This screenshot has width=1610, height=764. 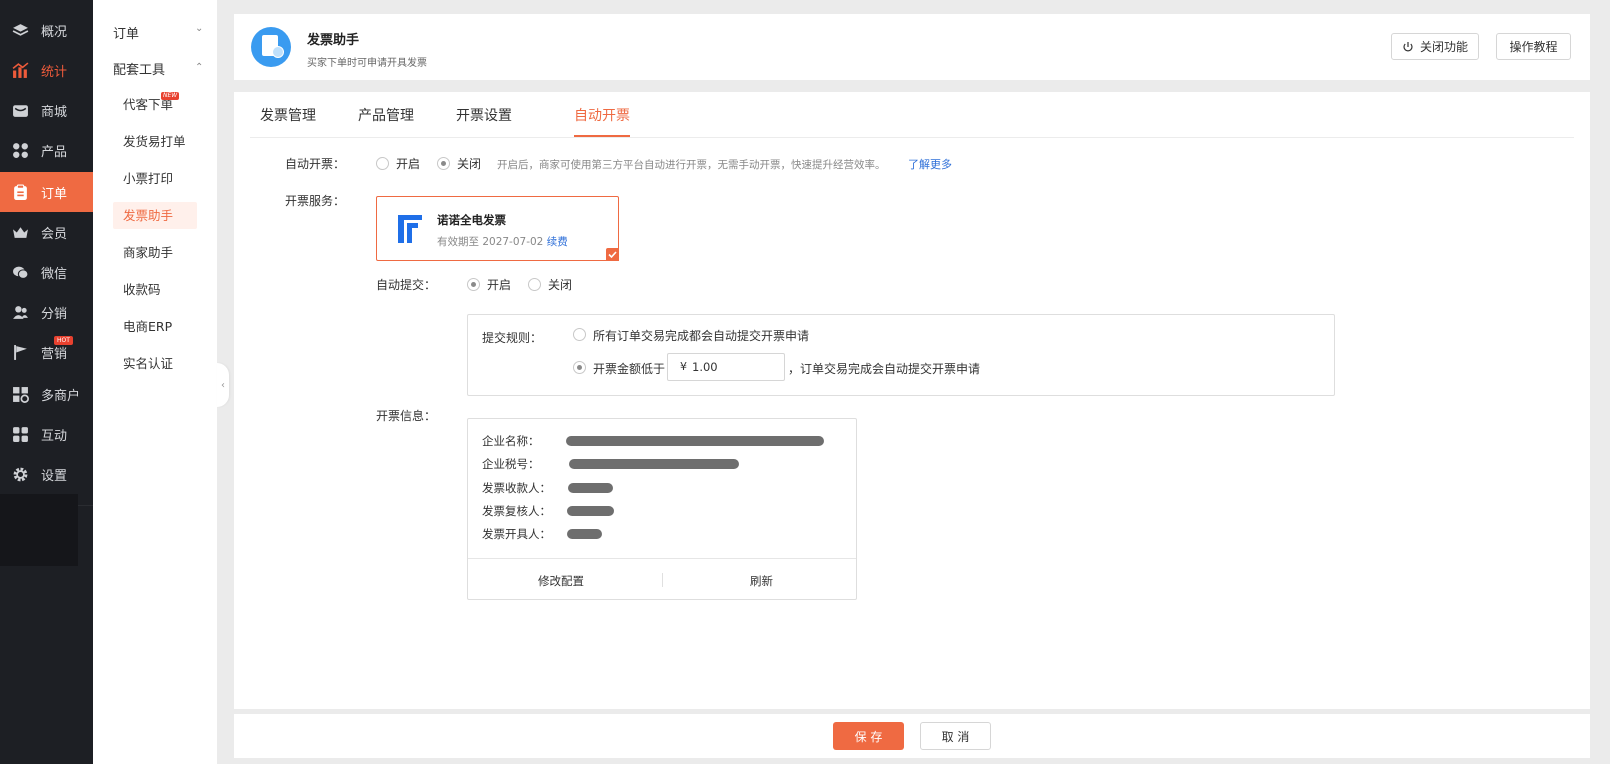 What do you see at coordinates (560, 284) in the screenshot?
I see `auto-submit-off-label: 关闭` at bounding box center [560, 284].